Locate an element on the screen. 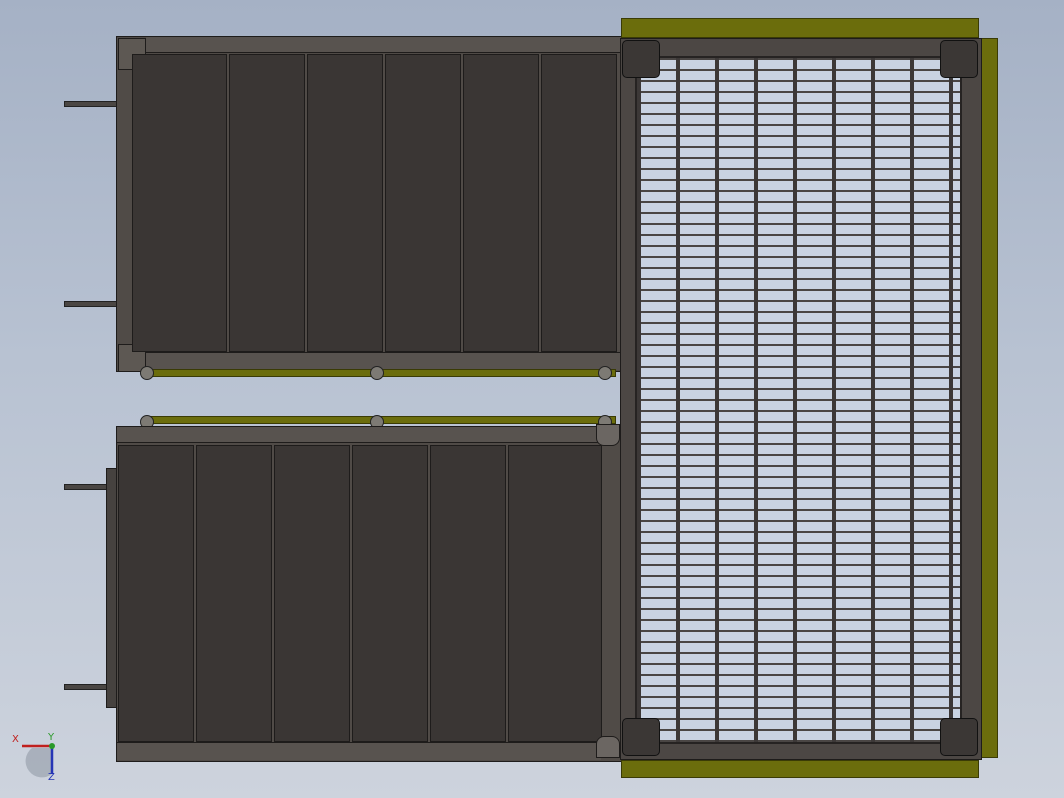 Image resolution: width=1064 pixels, height=798 pixels. grating-olive-bottom is located at coordinates (800, 769).